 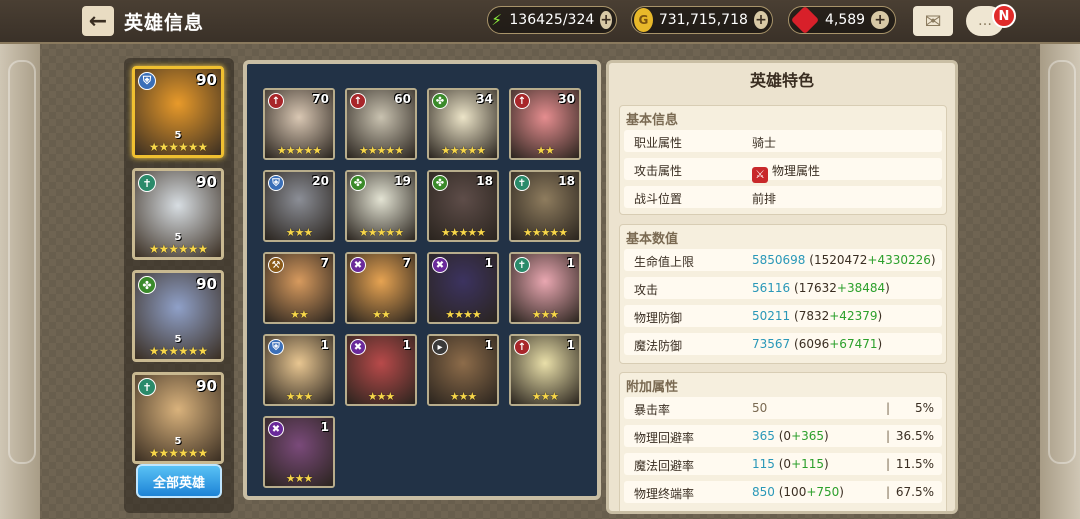 What do you see at coordinates (933, 21) in the screenshot?
I see `mail-button: ✉` at bounding box center [933, 21].